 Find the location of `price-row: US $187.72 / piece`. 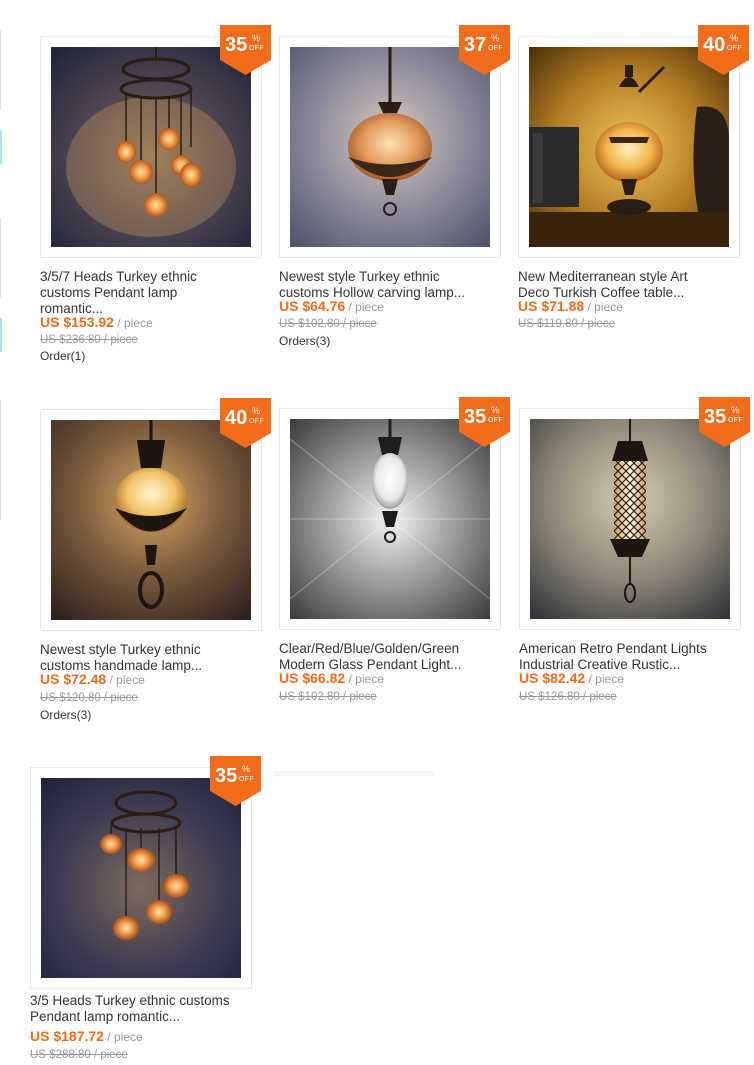

price-row: US $187.72 / piece is located at coordinates (86, 1036).